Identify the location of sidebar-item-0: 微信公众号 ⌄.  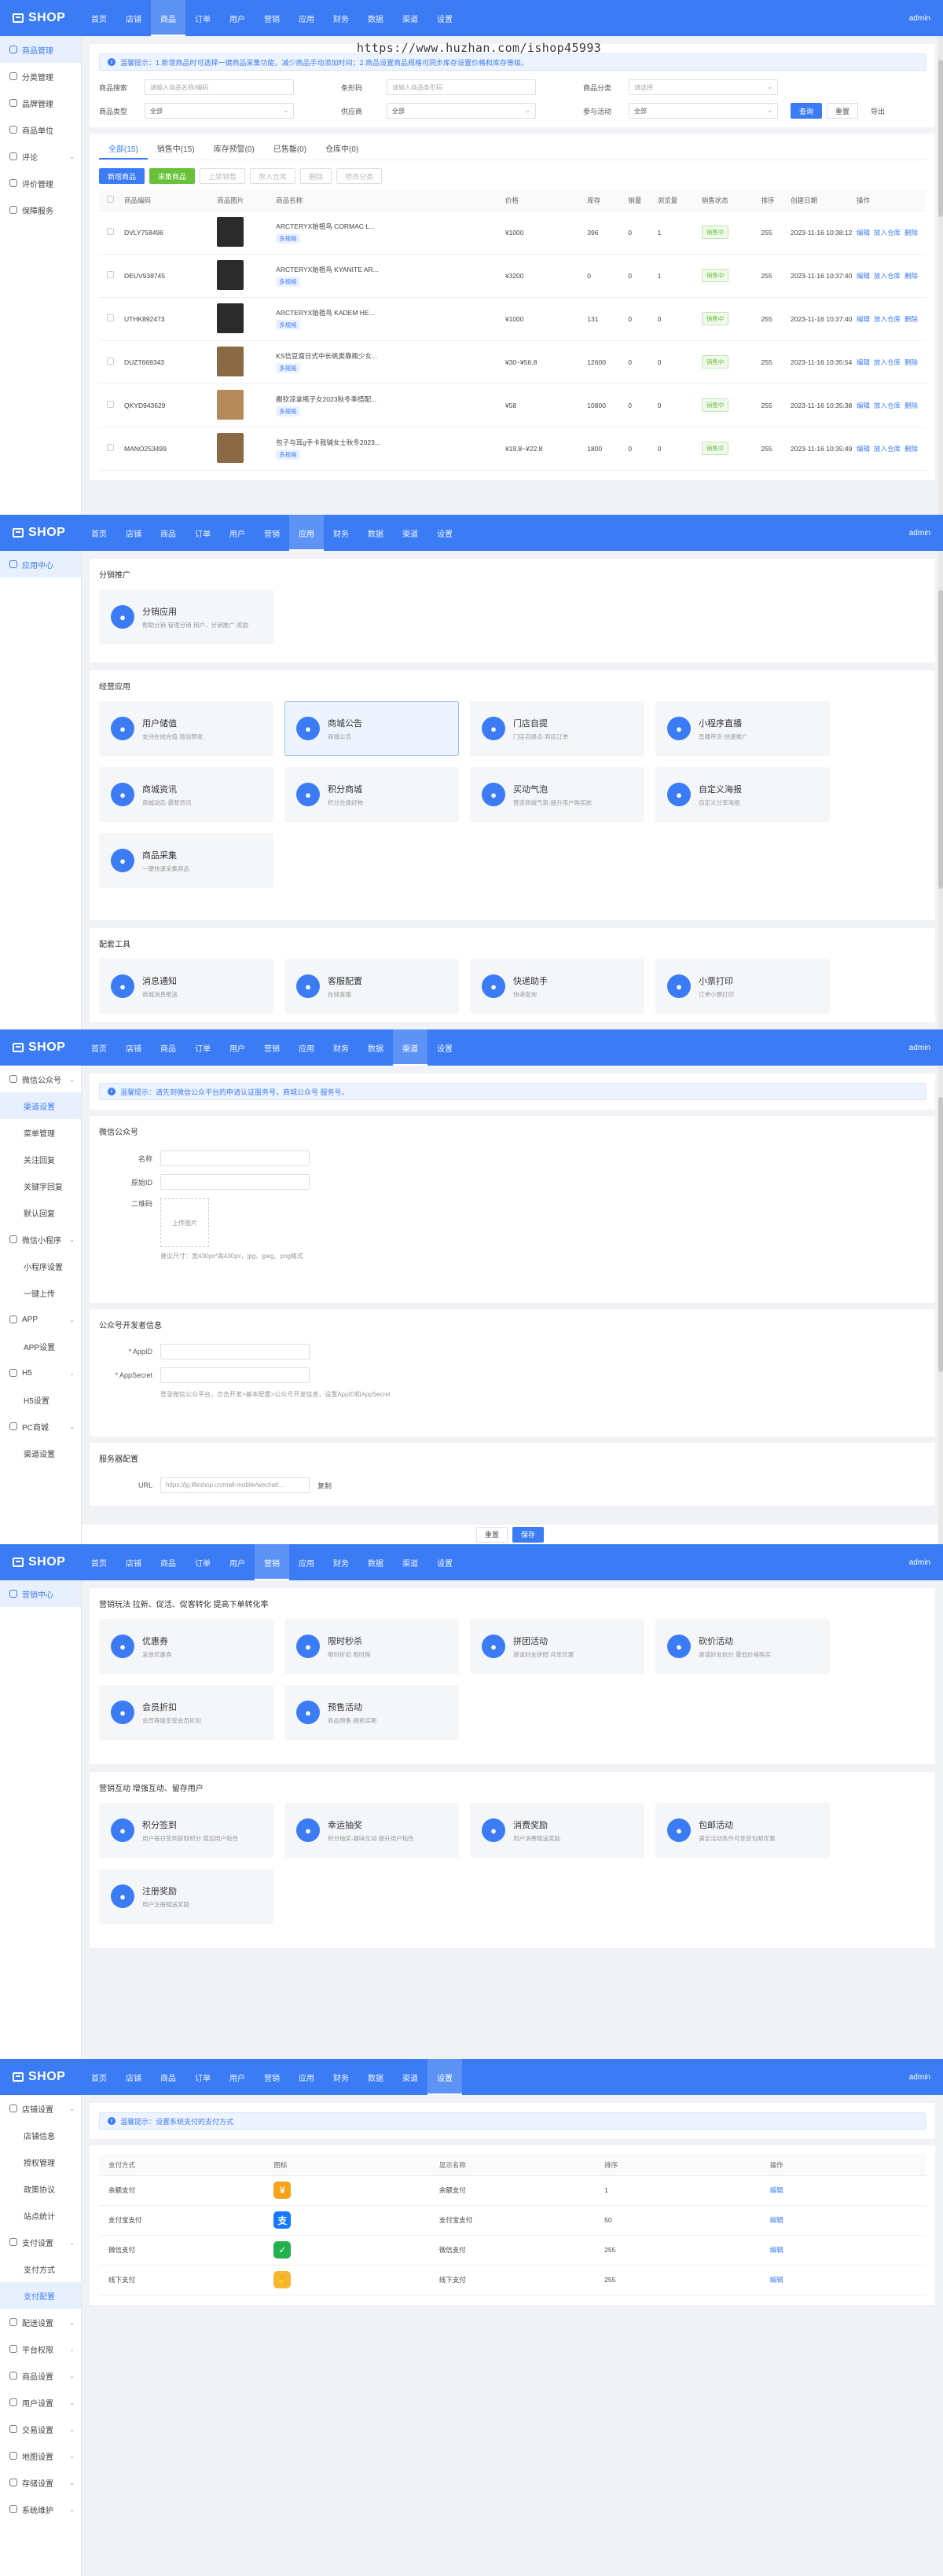
(40, 1079).